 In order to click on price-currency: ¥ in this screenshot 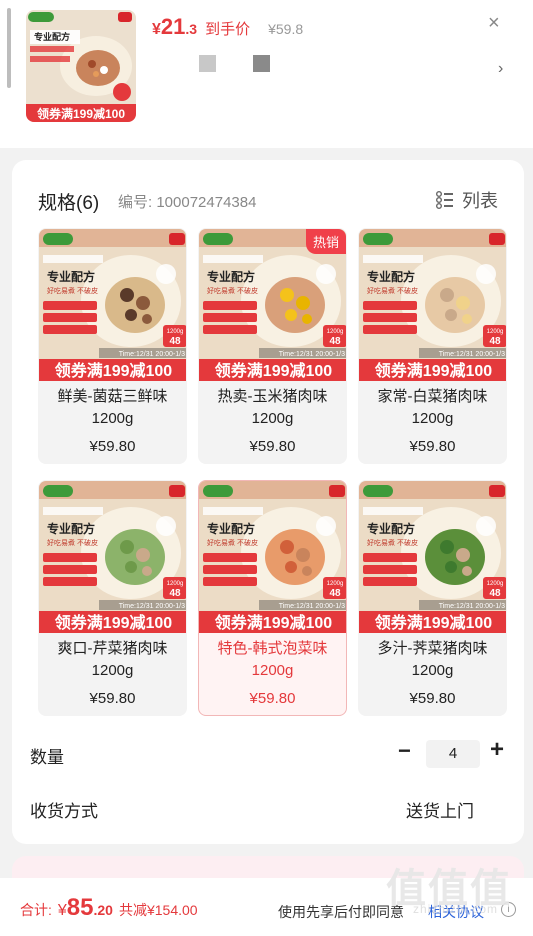, I will do `click(156, 29)`.